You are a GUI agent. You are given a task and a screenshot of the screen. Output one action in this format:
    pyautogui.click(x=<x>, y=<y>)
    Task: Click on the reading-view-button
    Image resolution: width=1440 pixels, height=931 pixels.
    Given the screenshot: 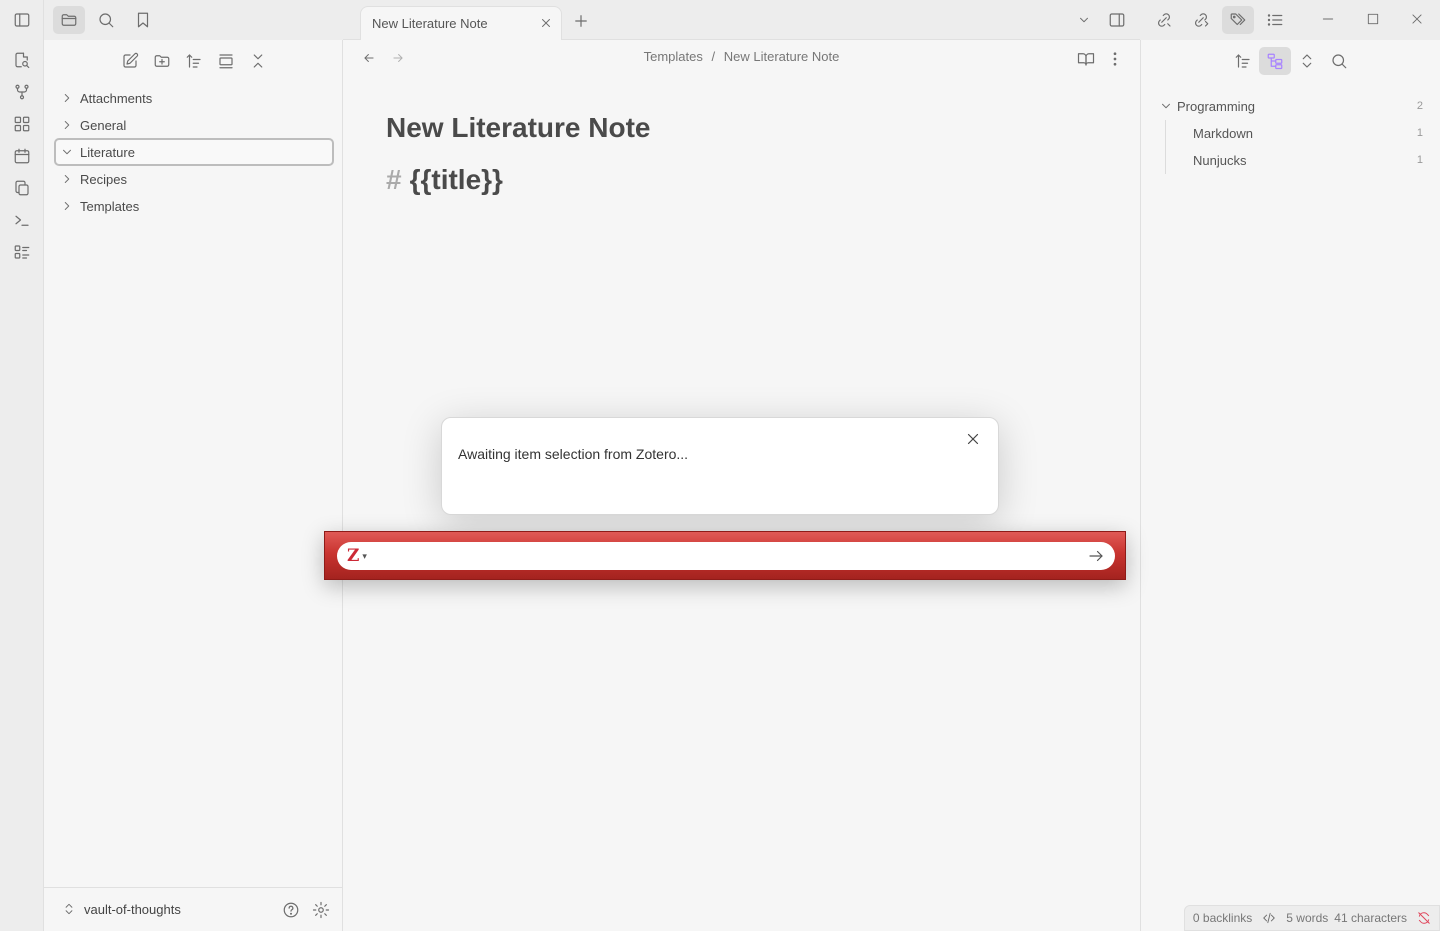 What is the action you would take?
    pyautogui.click(x=1086, y=59)
    